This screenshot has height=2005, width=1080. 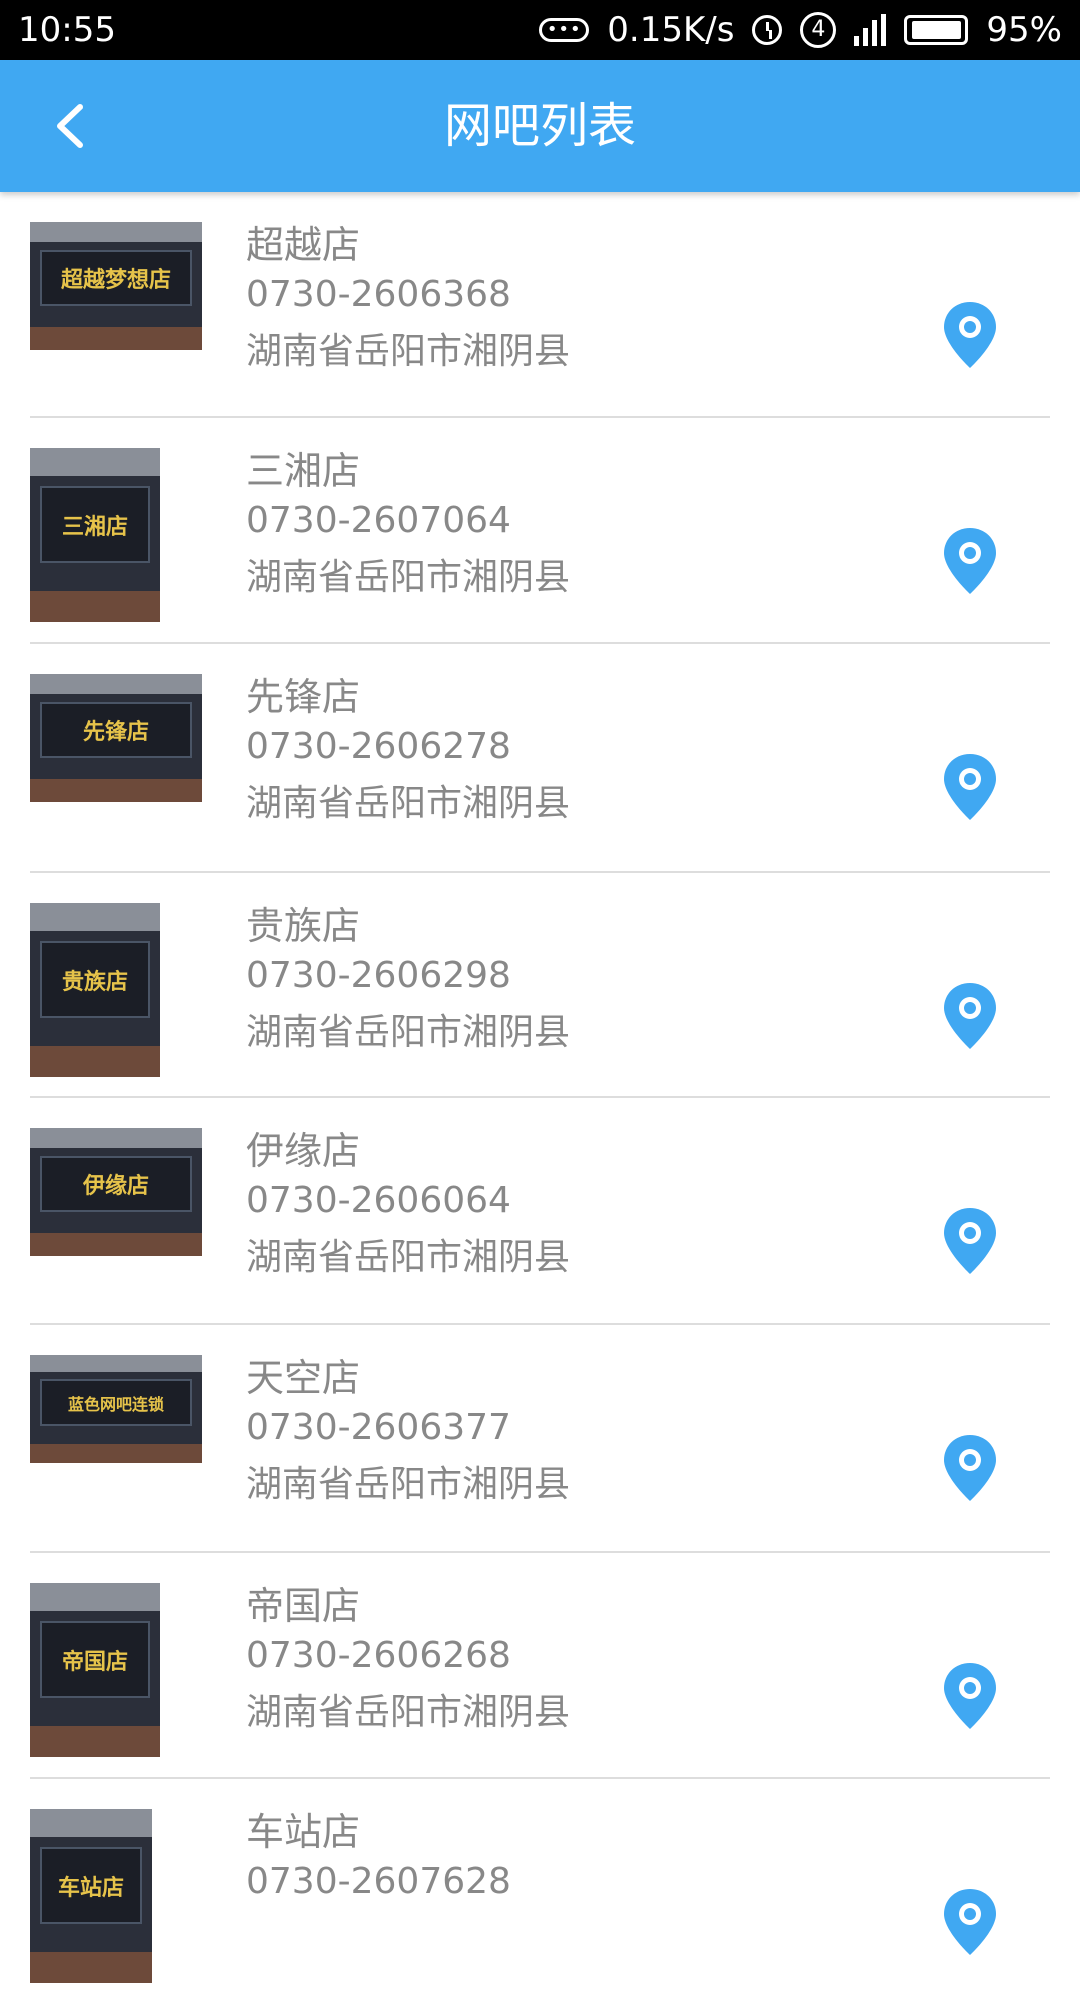 I want to click on page-title: 网吧列表, so click(x=539, y=126).